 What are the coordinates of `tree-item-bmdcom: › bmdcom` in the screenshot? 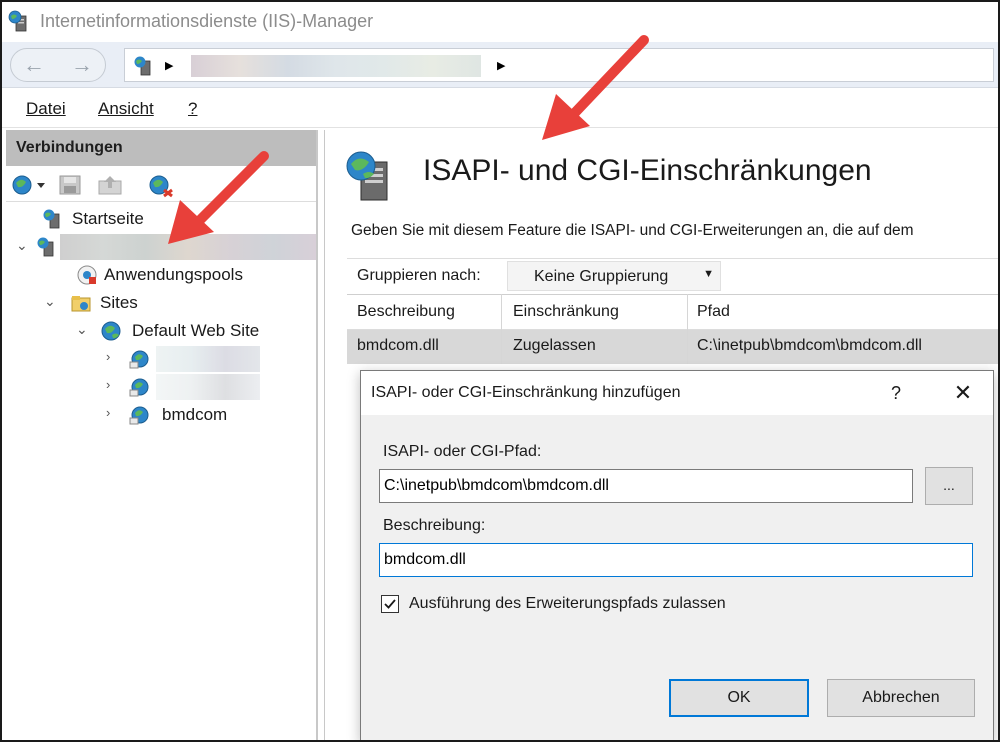 It's located at (161, 415).